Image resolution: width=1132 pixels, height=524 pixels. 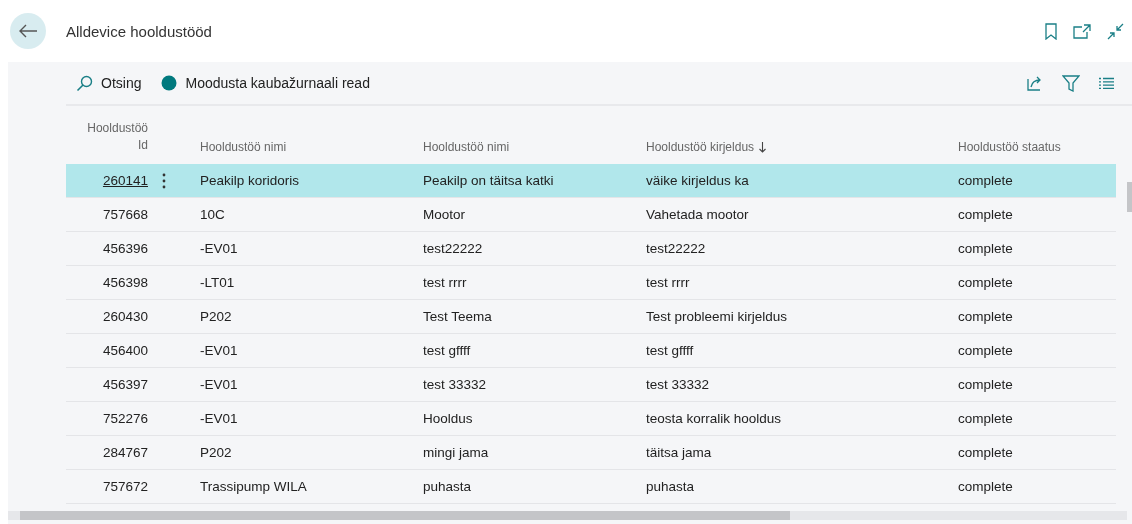 What do you see at coordinates (125, 487) in the screenshot?
I see `table-cell-text: 757672` at bounding box center [125, 487].